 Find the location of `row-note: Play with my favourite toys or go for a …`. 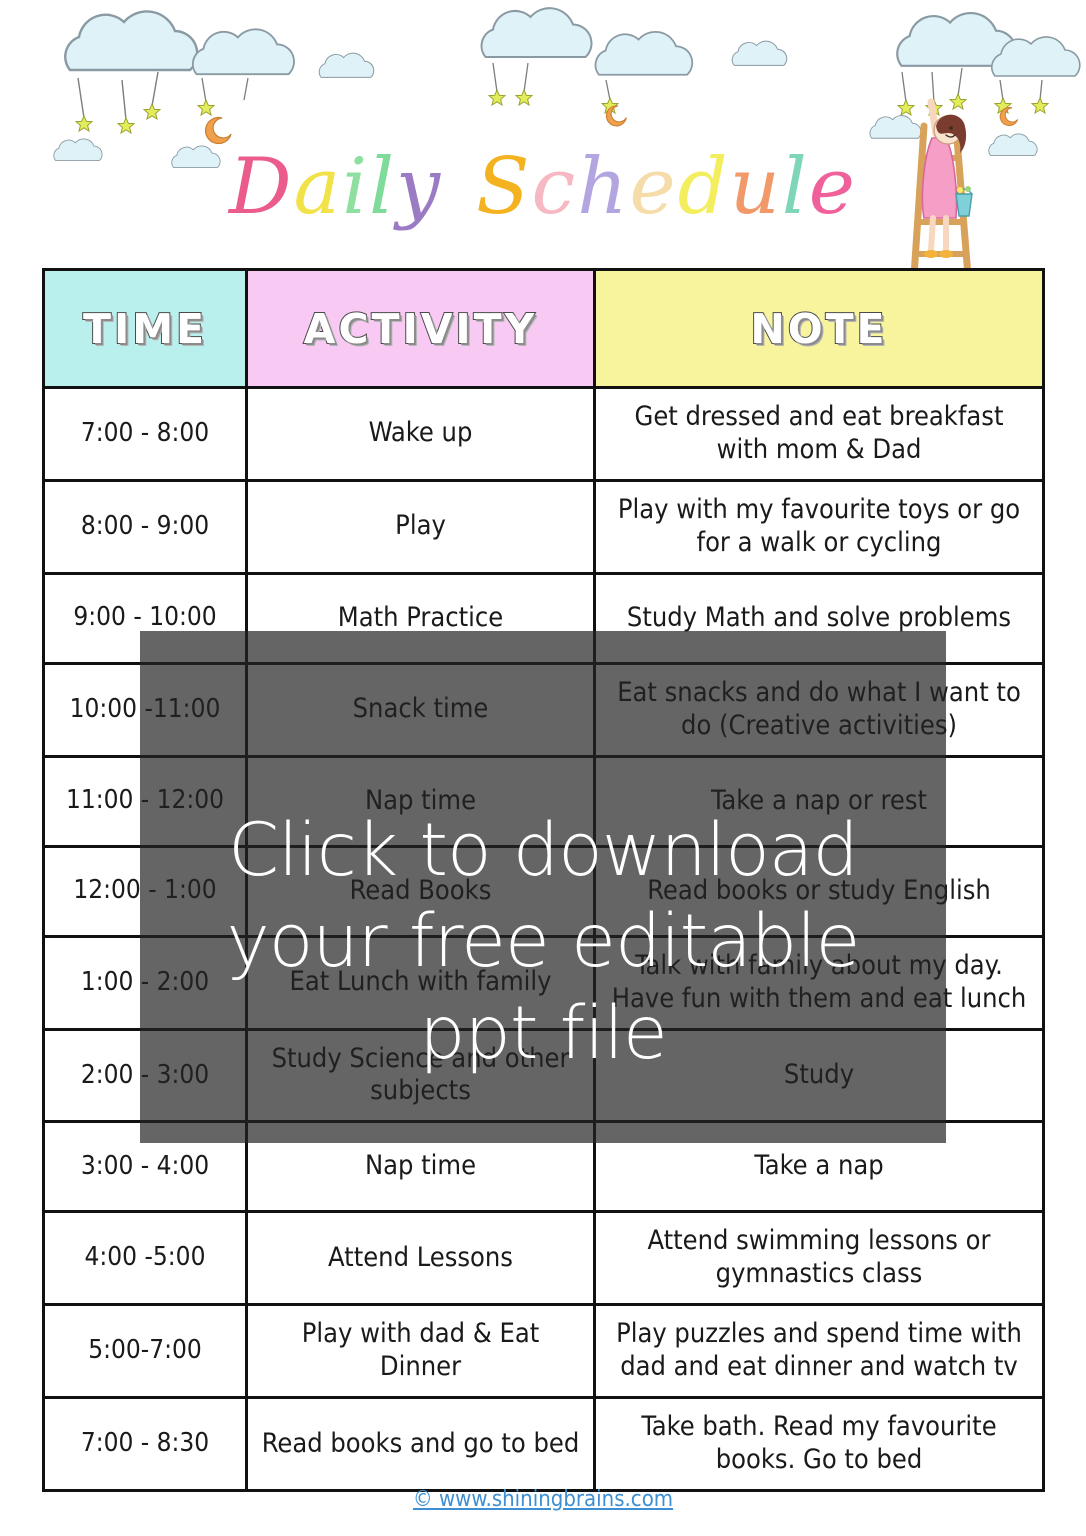

row-note: Play with my favourite toys or go for a … is located at coordinates (819, 526).